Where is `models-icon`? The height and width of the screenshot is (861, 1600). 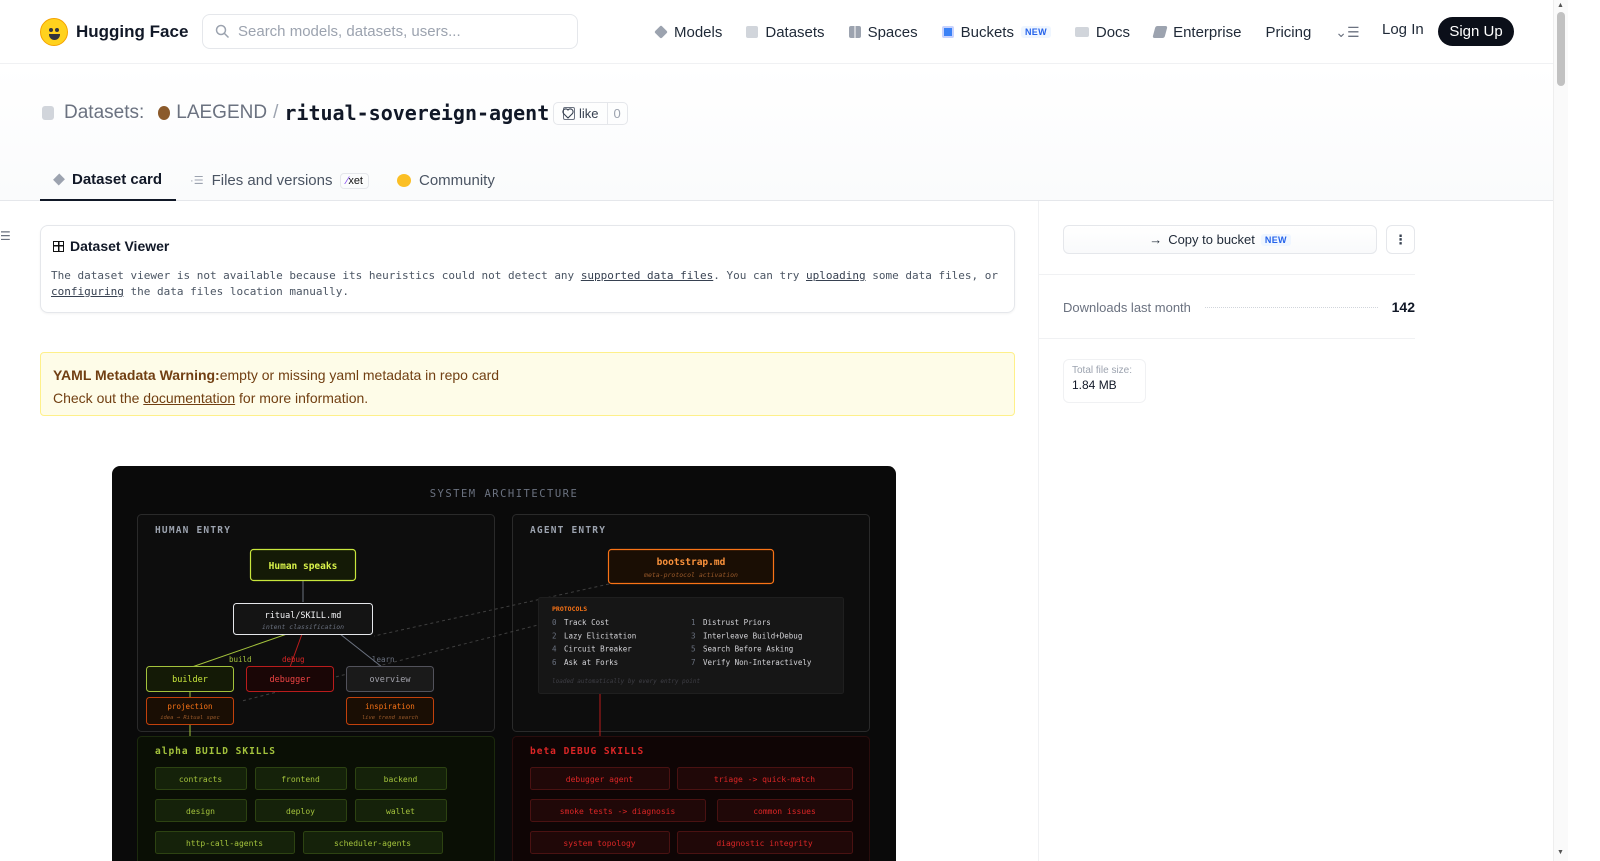 models-icon is located at coordinates (661, 32).